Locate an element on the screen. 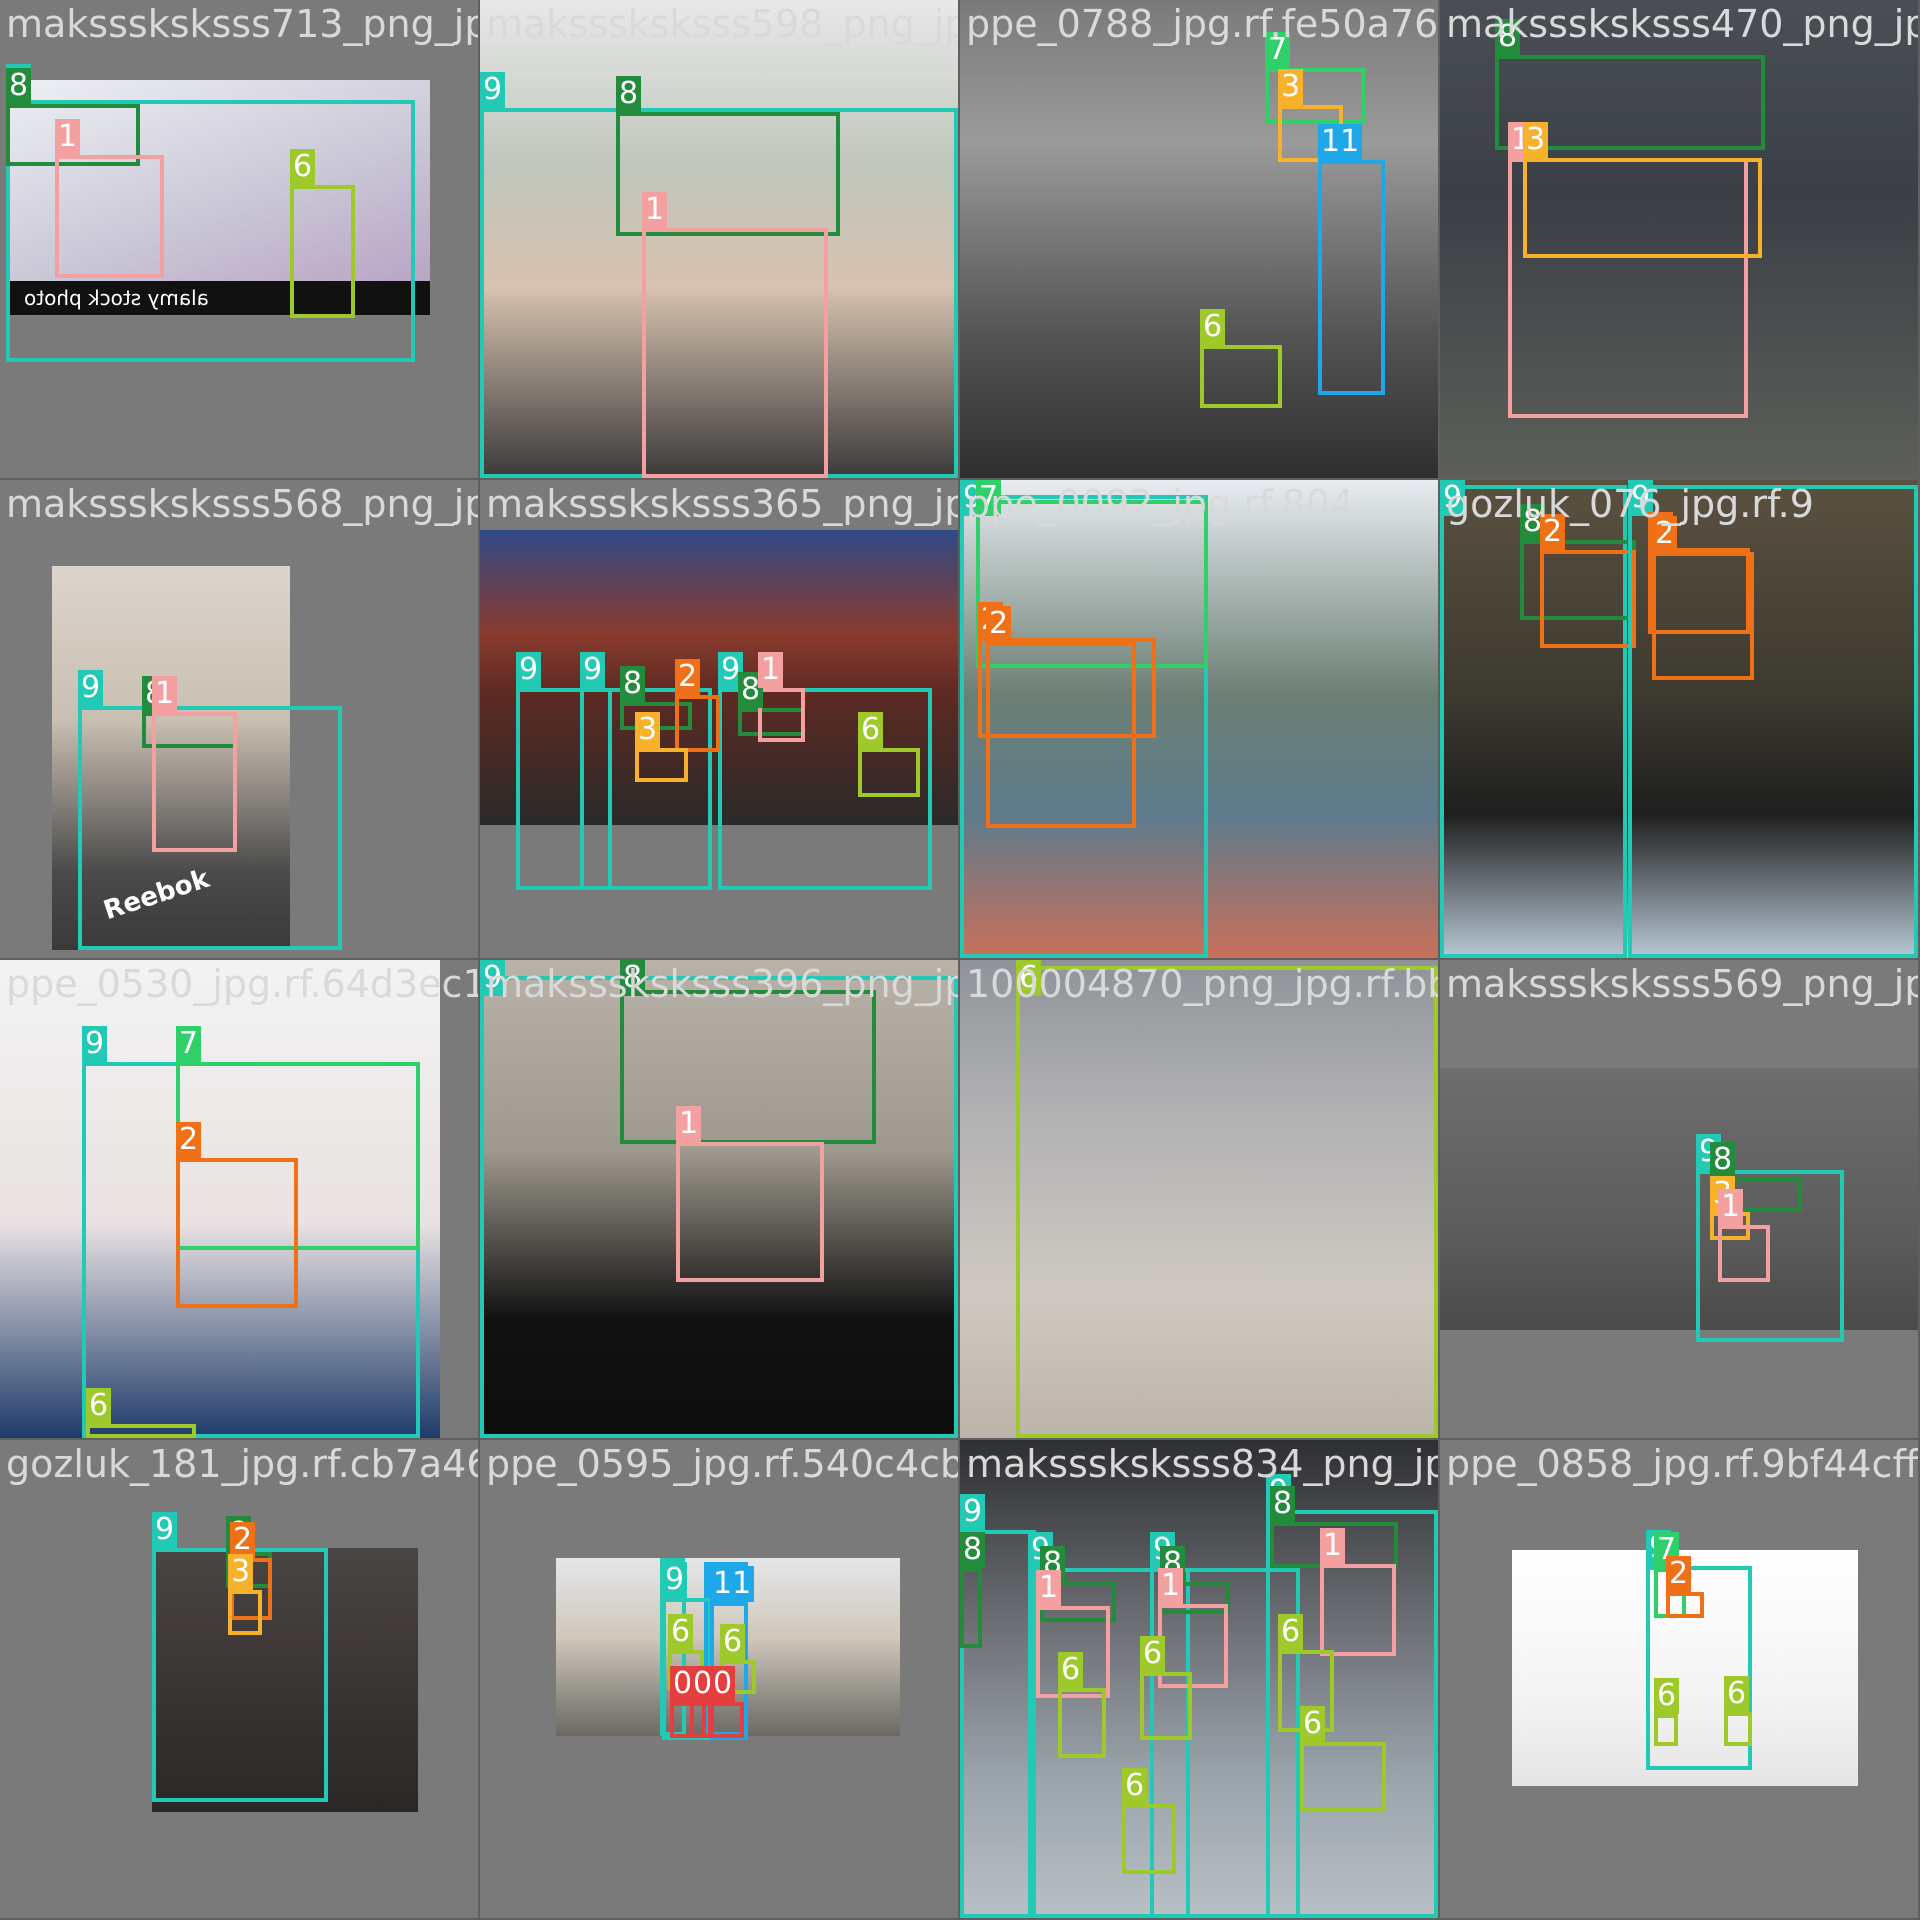 This screenshot has width=1920, height=1920. tile-bus-window: maksssksksss569_png_jpg.9831 is located at coordinates (1679, 1199).